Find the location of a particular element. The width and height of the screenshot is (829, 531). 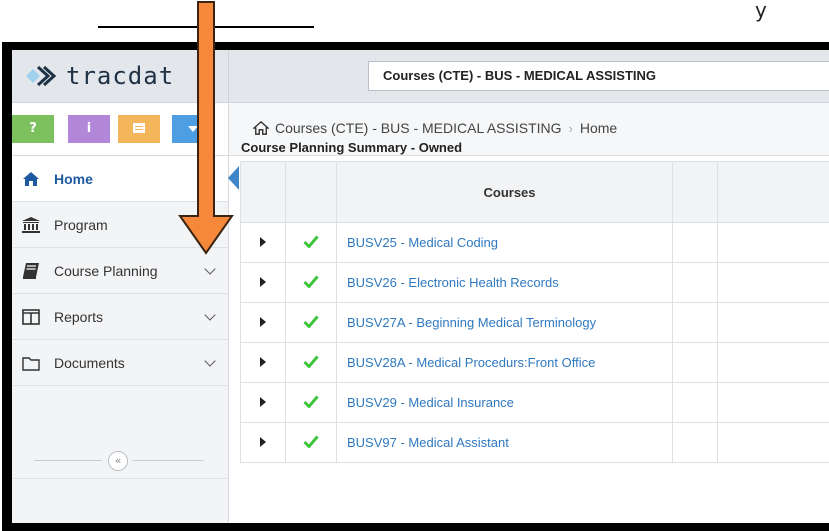

course-cell: BUSV27A - Beginning Medical Terminology is located at coordinates (504, 322).